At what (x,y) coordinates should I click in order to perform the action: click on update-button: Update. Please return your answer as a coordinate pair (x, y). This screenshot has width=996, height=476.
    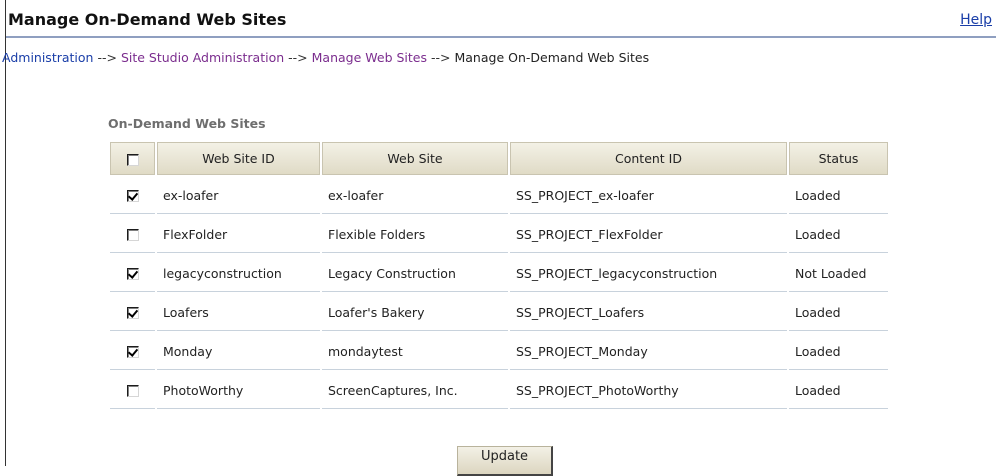
    Looking at the image, I should click on (505, 461).